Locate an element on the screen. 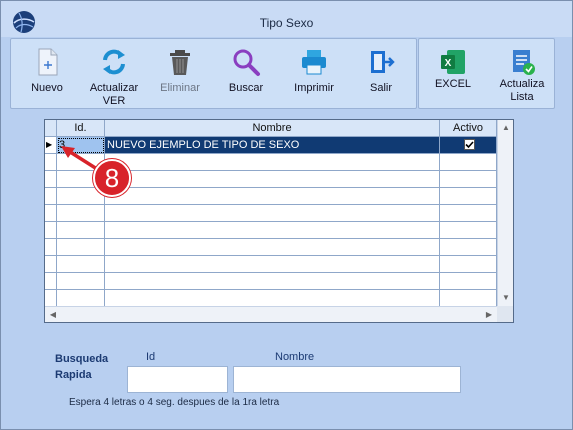 Image resolution: width=573 pixels, height=430 pixels. check-mark-icon is located at coordinates (469, 144).